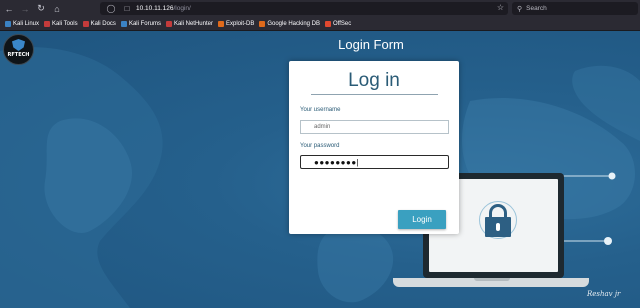 The width and height of the screenshot is (640, 308). Describe the element at coordinates (57, 9) in the screenshot. I see `home-icon: ⌂` at that location.